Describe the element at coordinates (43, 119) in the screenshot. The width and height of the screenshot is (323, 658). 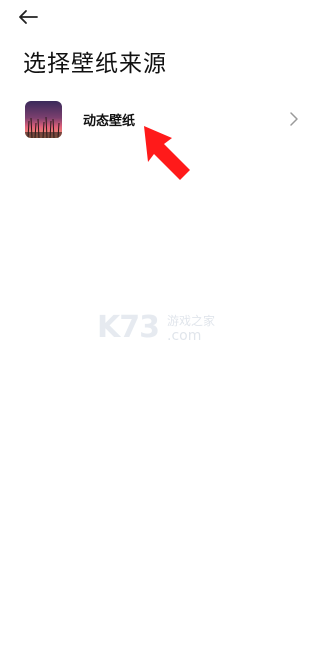
I see `sunset-grass-thumbnail` at that location.